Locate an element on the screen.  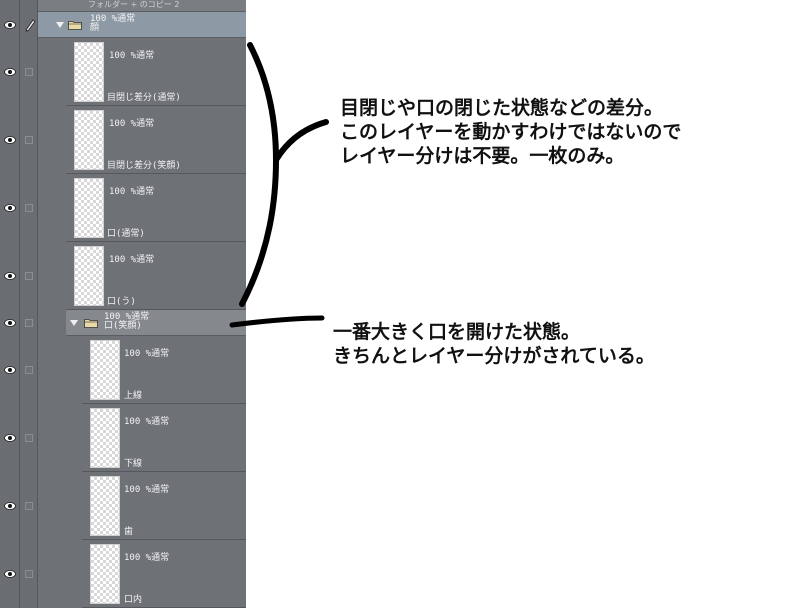
annotation-note-2: 一番大きく口を開けた状態。 きちんとレイヤー分けがされている。 is located at coordinates (494, 344).